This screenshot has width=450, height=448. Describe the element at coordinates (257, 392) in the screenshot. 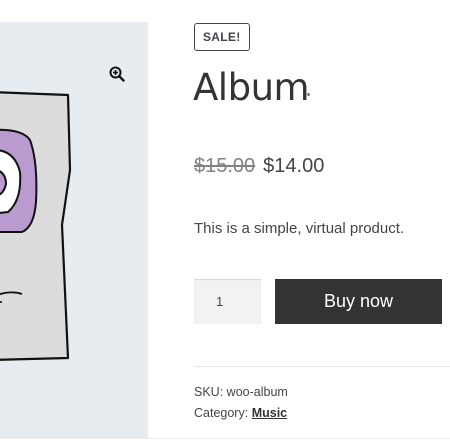

I see `sku-value: woo-album` at that location.